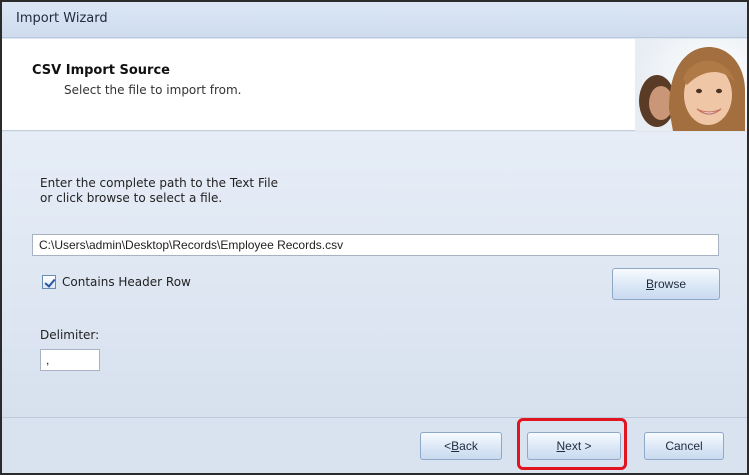 The height and width of the screenshot is (475, 749). I want to click on browse-access-key: B, so click(649, 284).